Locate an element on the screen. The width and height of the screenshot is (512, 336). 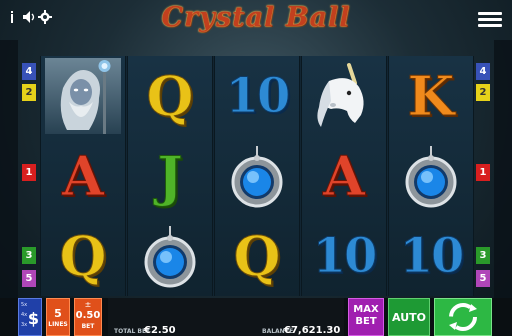
reel-3: 10 Q is located at coordinates (257, 176).